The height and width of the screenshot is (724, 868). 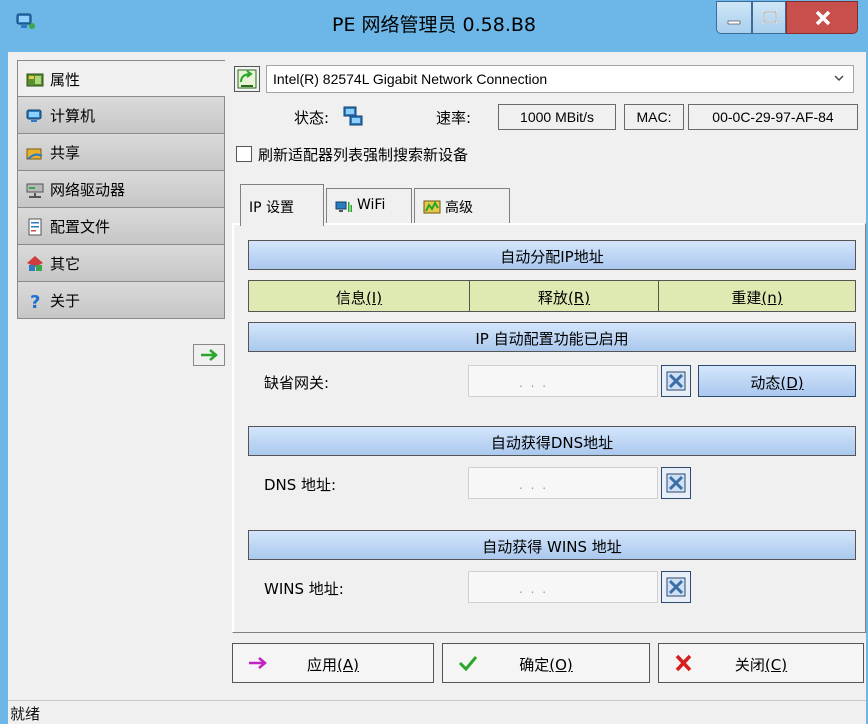 I want to click on ok-button: 确定(O), so click(x=546, y=663).